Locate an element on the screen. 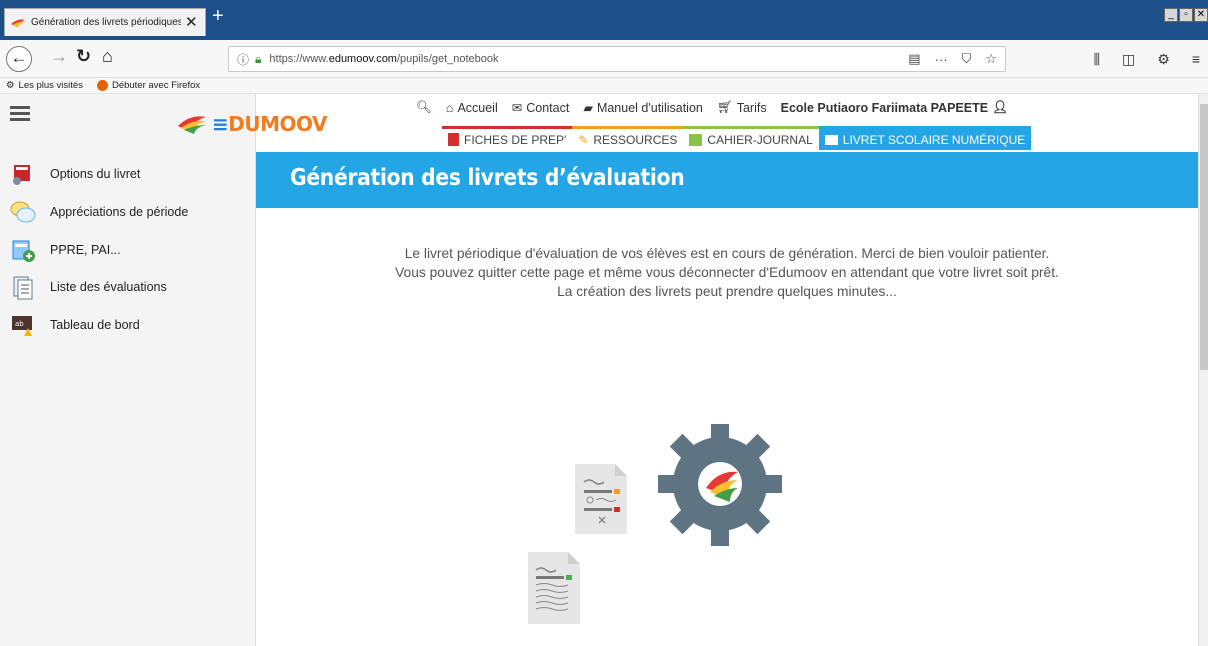 The image size is (1208, 646). restore-icon: ▫ is located at coordinates (1186, 15).